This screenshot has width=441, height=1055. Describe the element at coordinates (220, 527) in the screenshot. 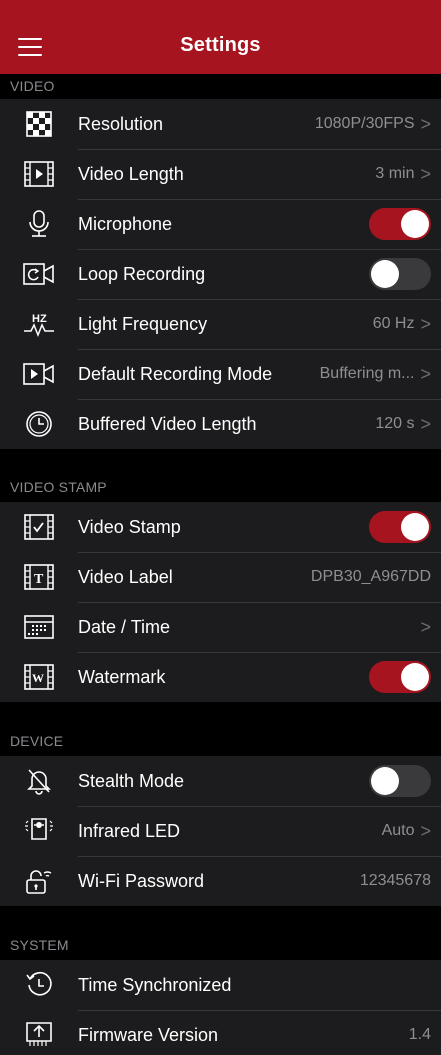

I see `row-video-stamp: Video Stamp` at that location.